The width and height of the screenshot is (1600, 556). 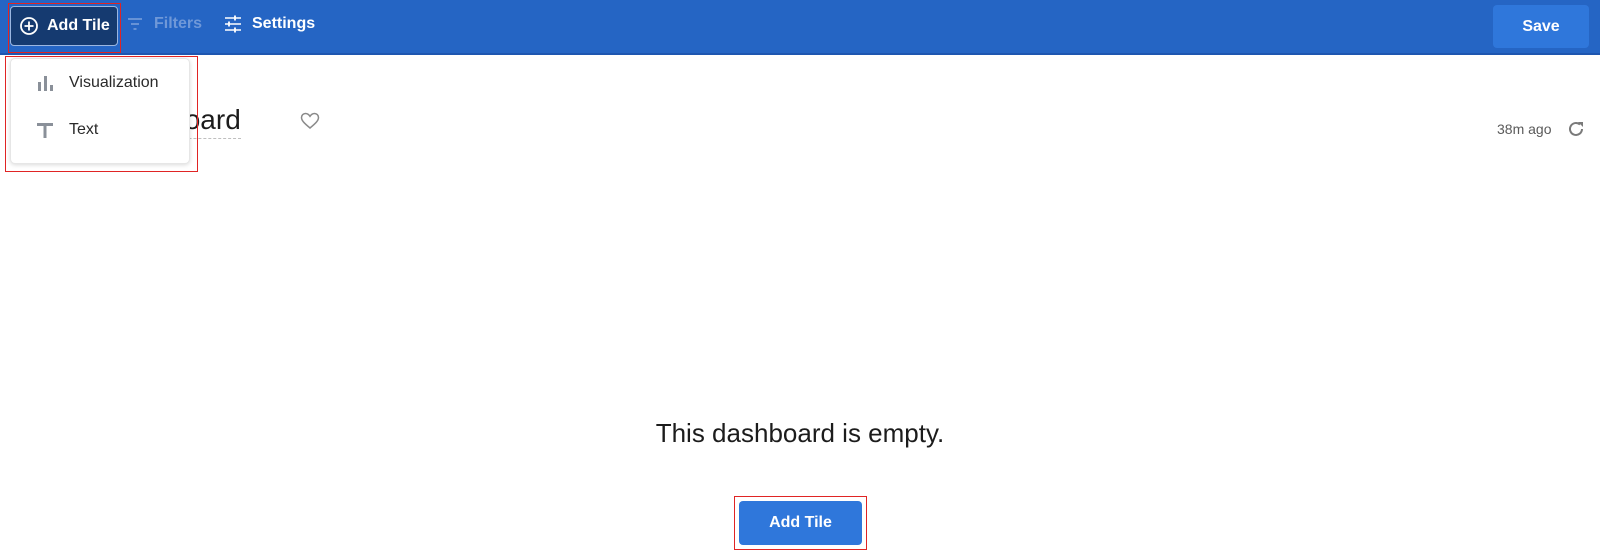 What do you see at coordinates (78, 25) in the screenshot?
I see `add-tile-toolbar-label: Add Tile` at bounding box center [78, 25].